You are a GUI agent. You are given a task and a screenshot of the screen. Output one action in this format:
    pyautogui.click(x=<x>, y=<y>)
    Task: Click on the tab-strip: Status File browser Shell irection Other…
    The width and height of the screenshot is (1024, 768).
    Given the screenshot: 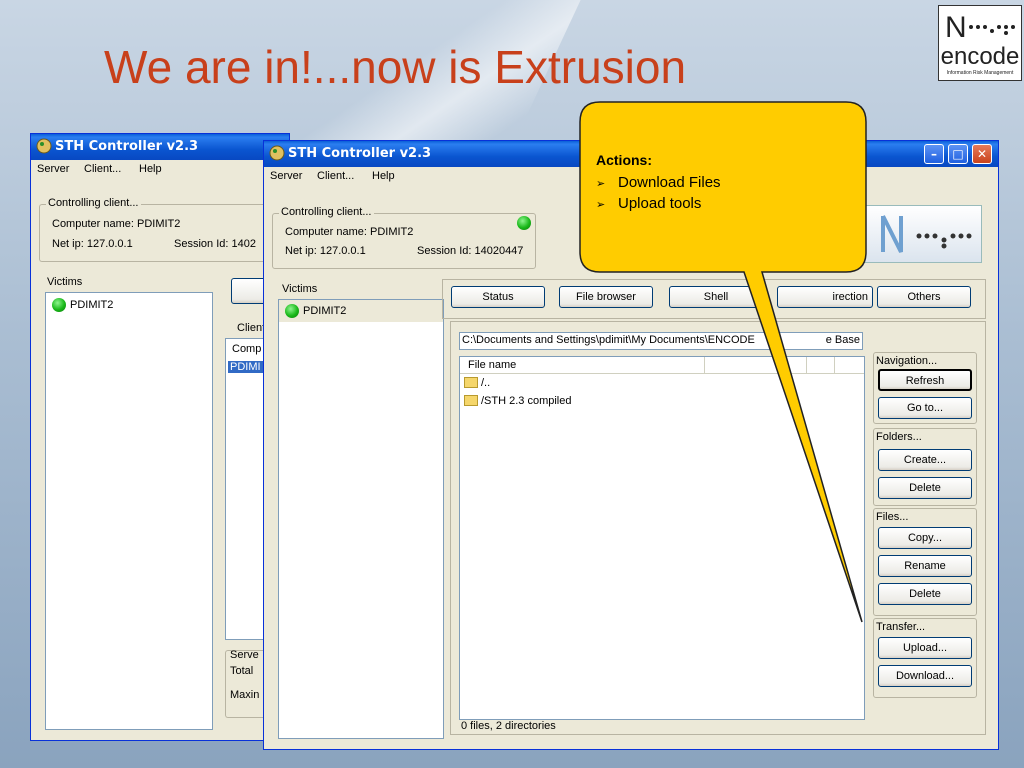 What is the action you would take?
    pyautogui.click(x=714, y=299)
    